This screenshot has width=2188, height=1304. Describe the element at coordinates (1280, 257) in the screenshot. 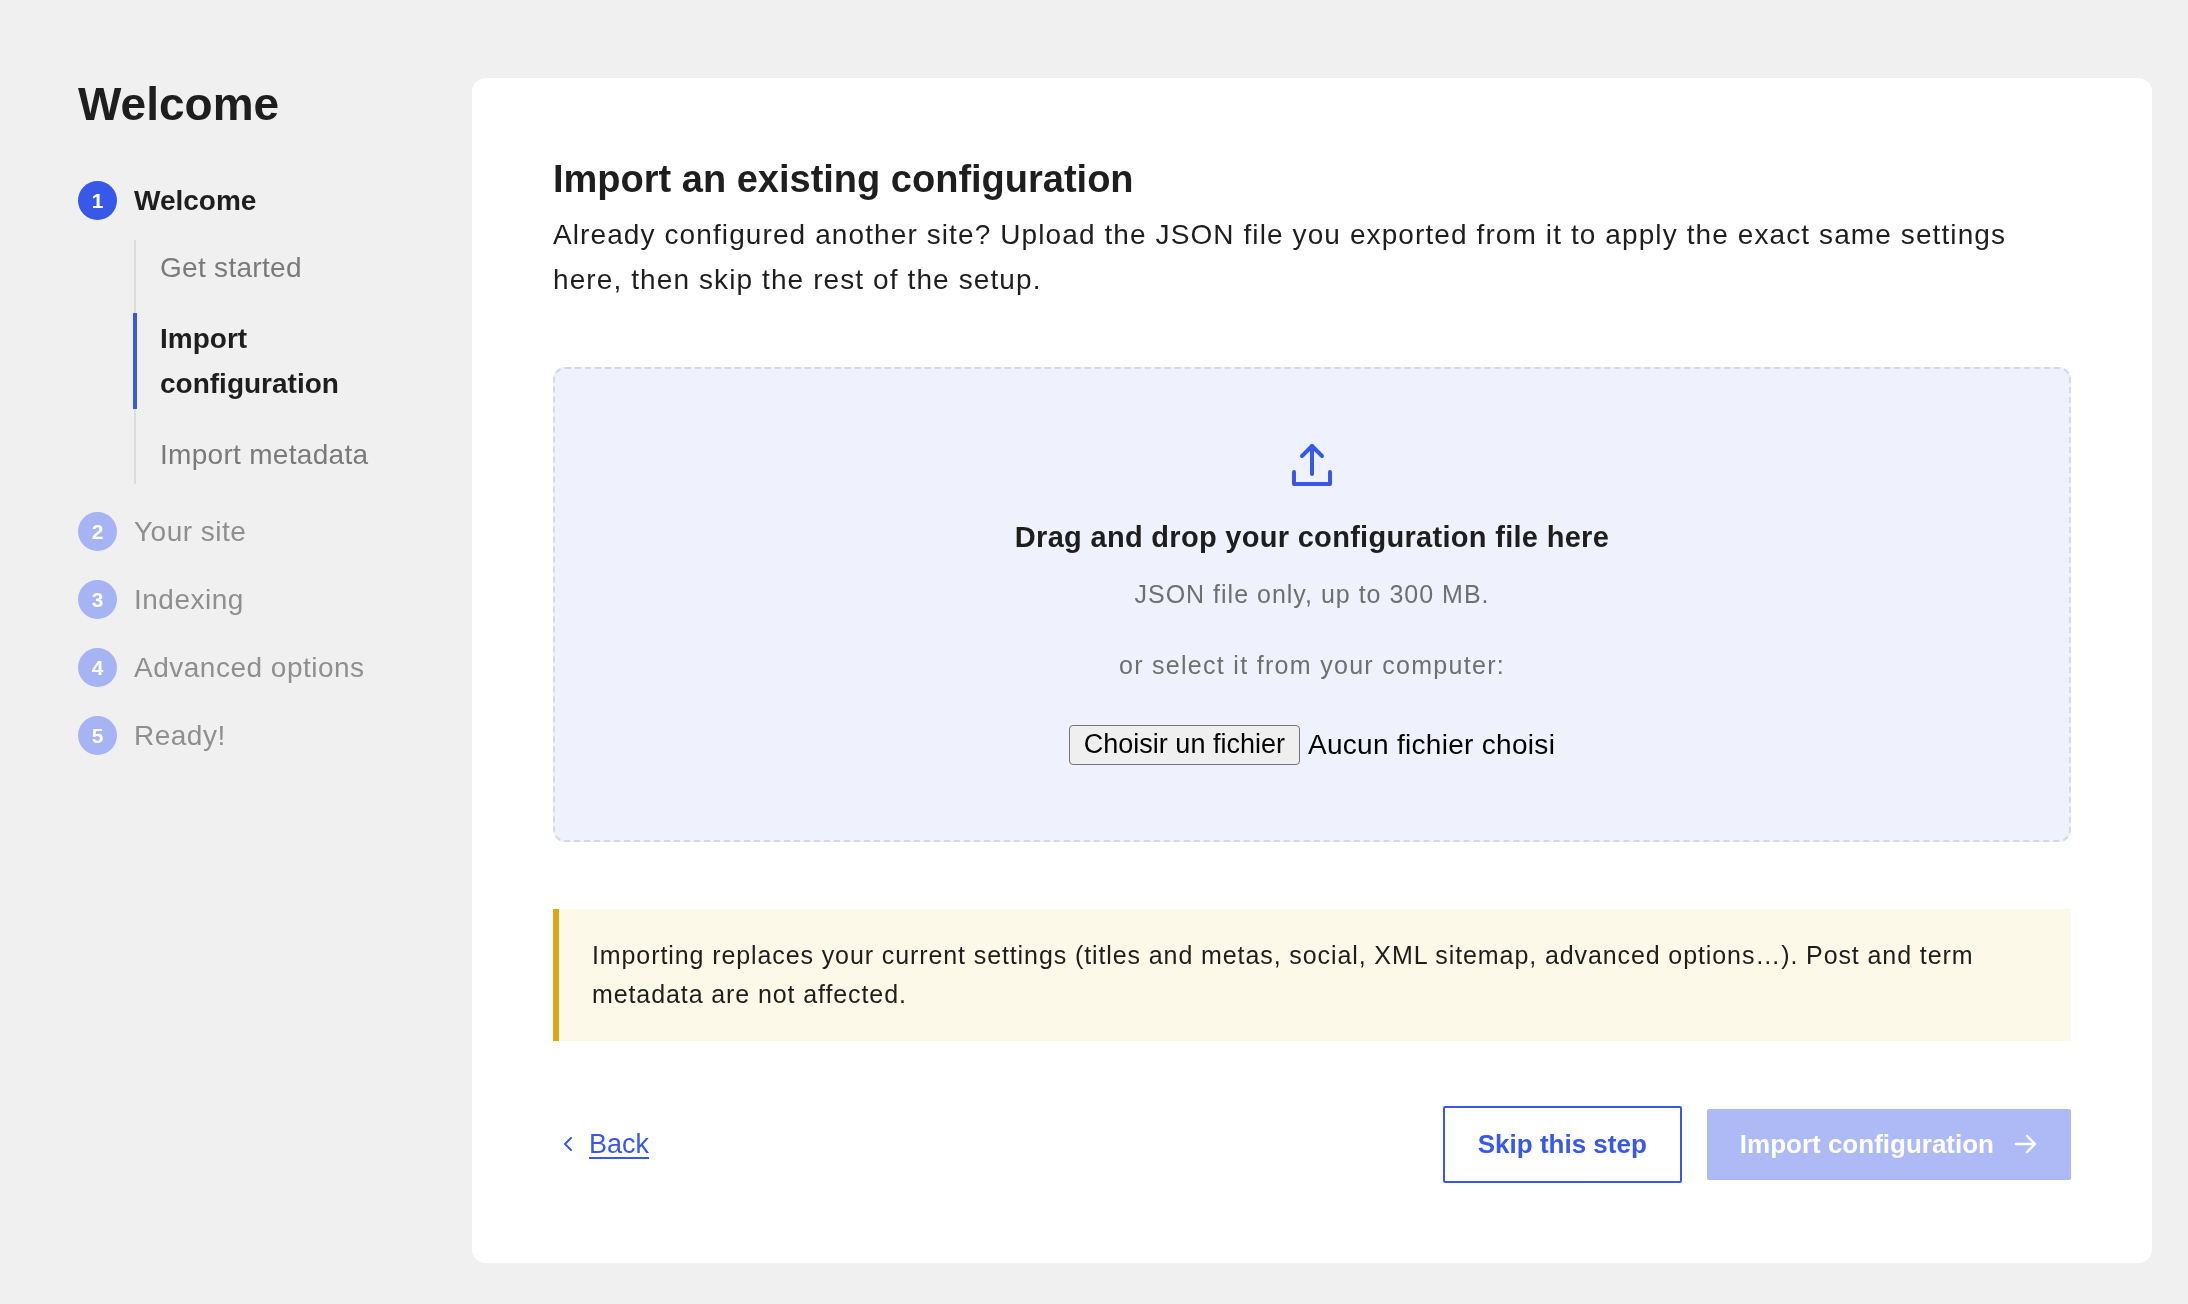

I see `description-text: Already configured another site? Upload the JSON file you exported from it to apply the exact same settings here, then skip the rest of the setup.` at that location.